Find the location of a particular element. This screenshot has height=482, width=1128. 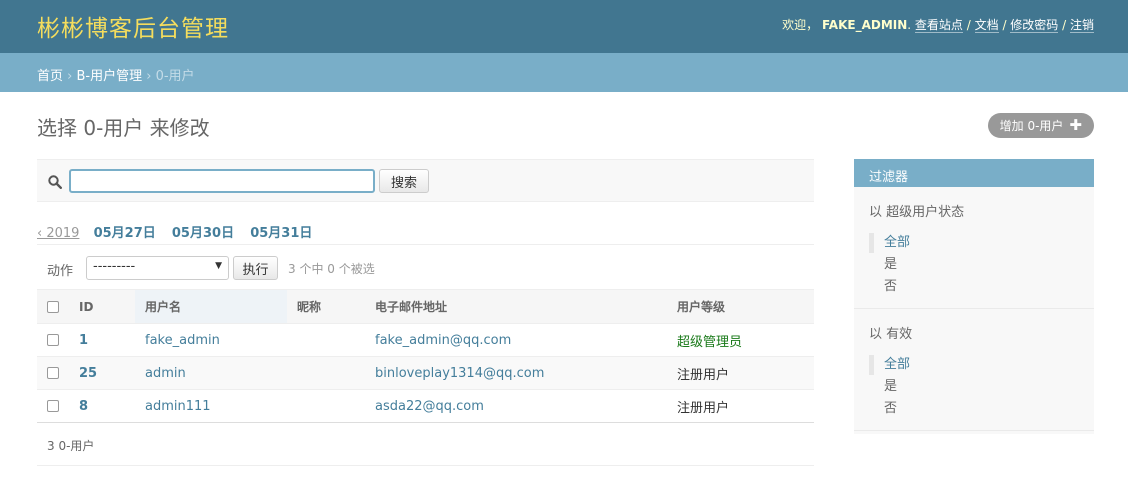

filter-group-title: 以 有效 is located at coordinates (891, 334).